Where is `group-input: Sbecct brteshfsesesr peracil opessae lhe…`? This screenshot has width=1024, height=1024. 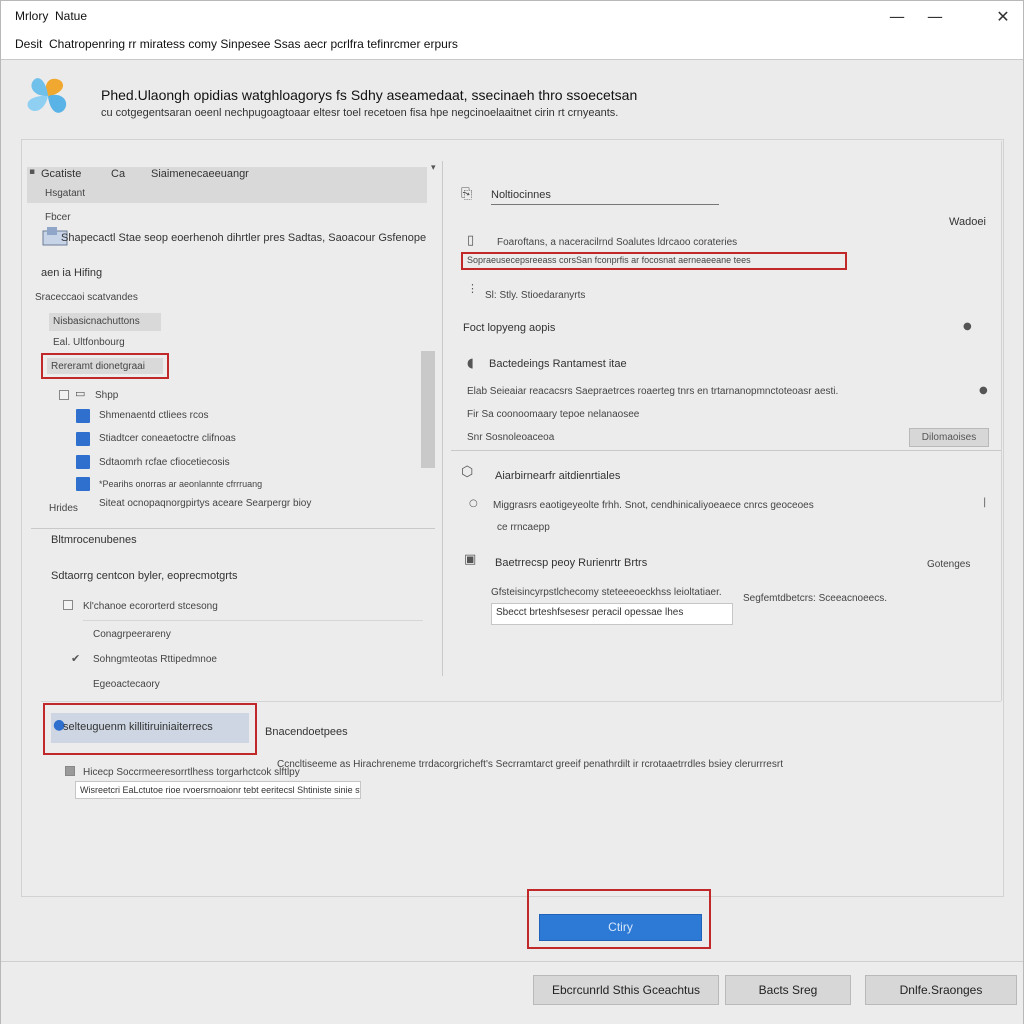
group-input: Sbecct brteshfsesesr peracil opessae lhe… is located at coordinates (612, 614).